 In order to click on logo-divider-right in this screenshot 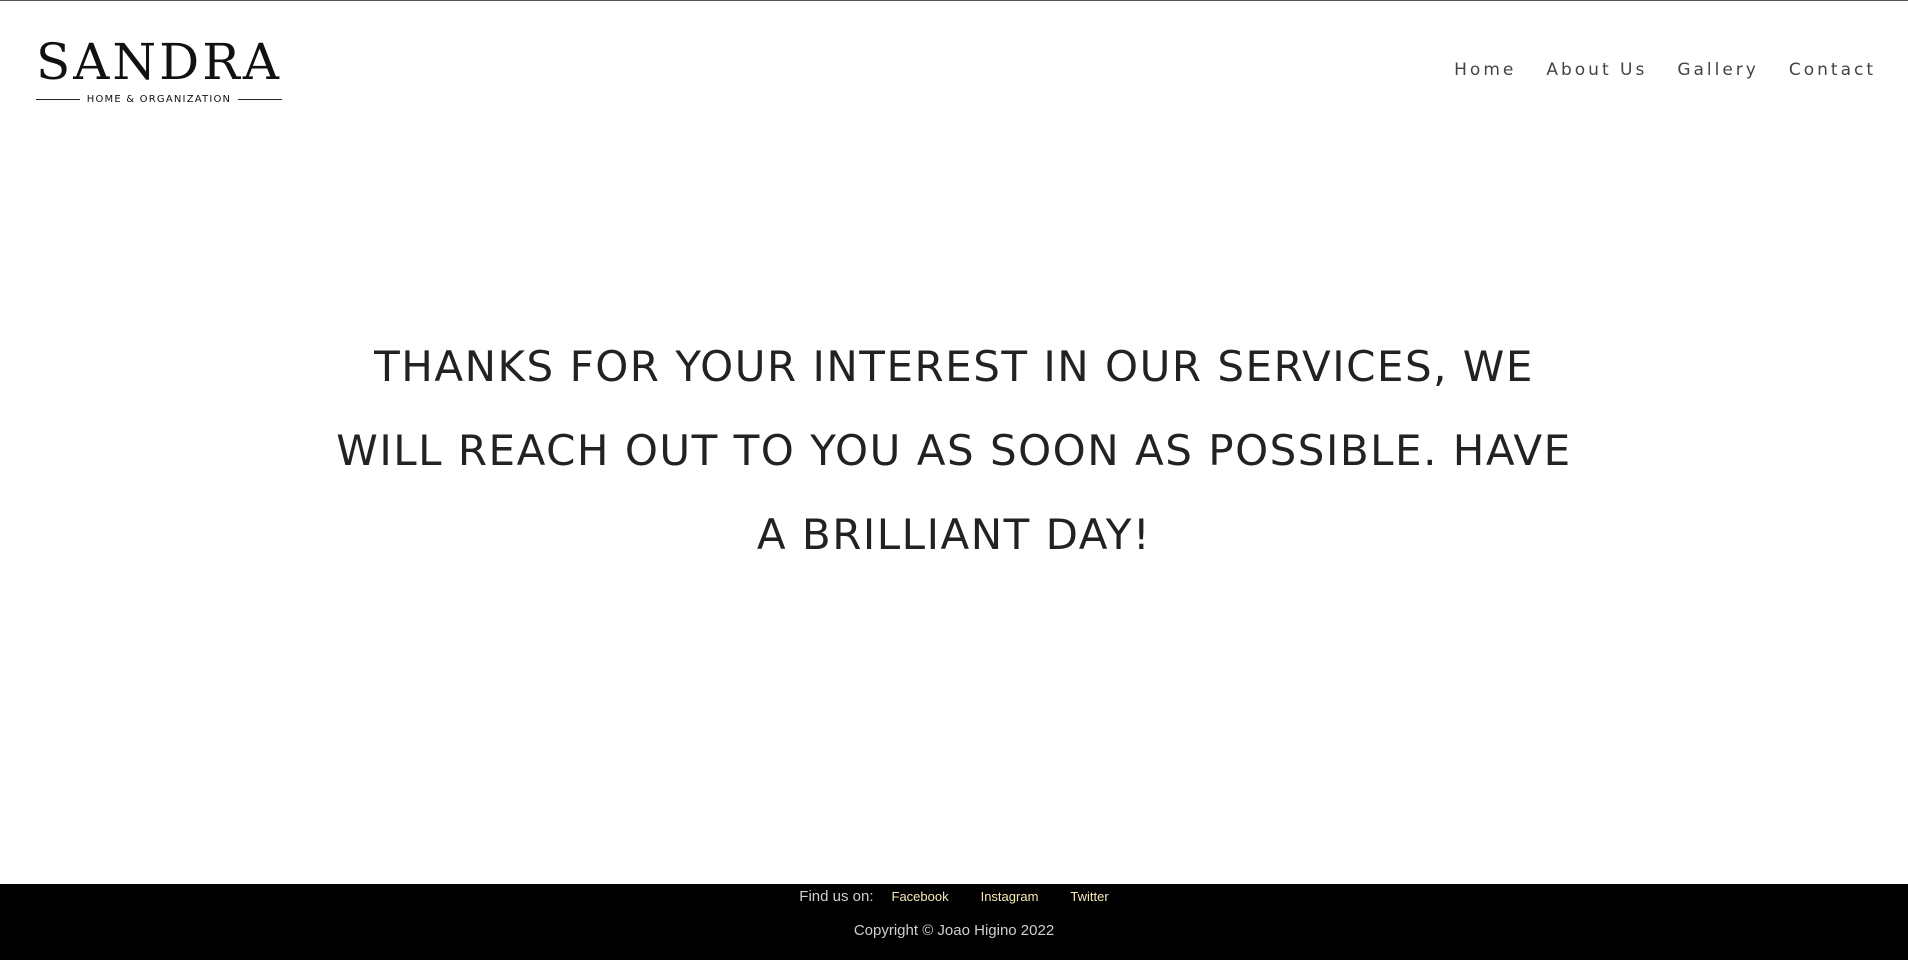, I will do `click(260, 99)`.